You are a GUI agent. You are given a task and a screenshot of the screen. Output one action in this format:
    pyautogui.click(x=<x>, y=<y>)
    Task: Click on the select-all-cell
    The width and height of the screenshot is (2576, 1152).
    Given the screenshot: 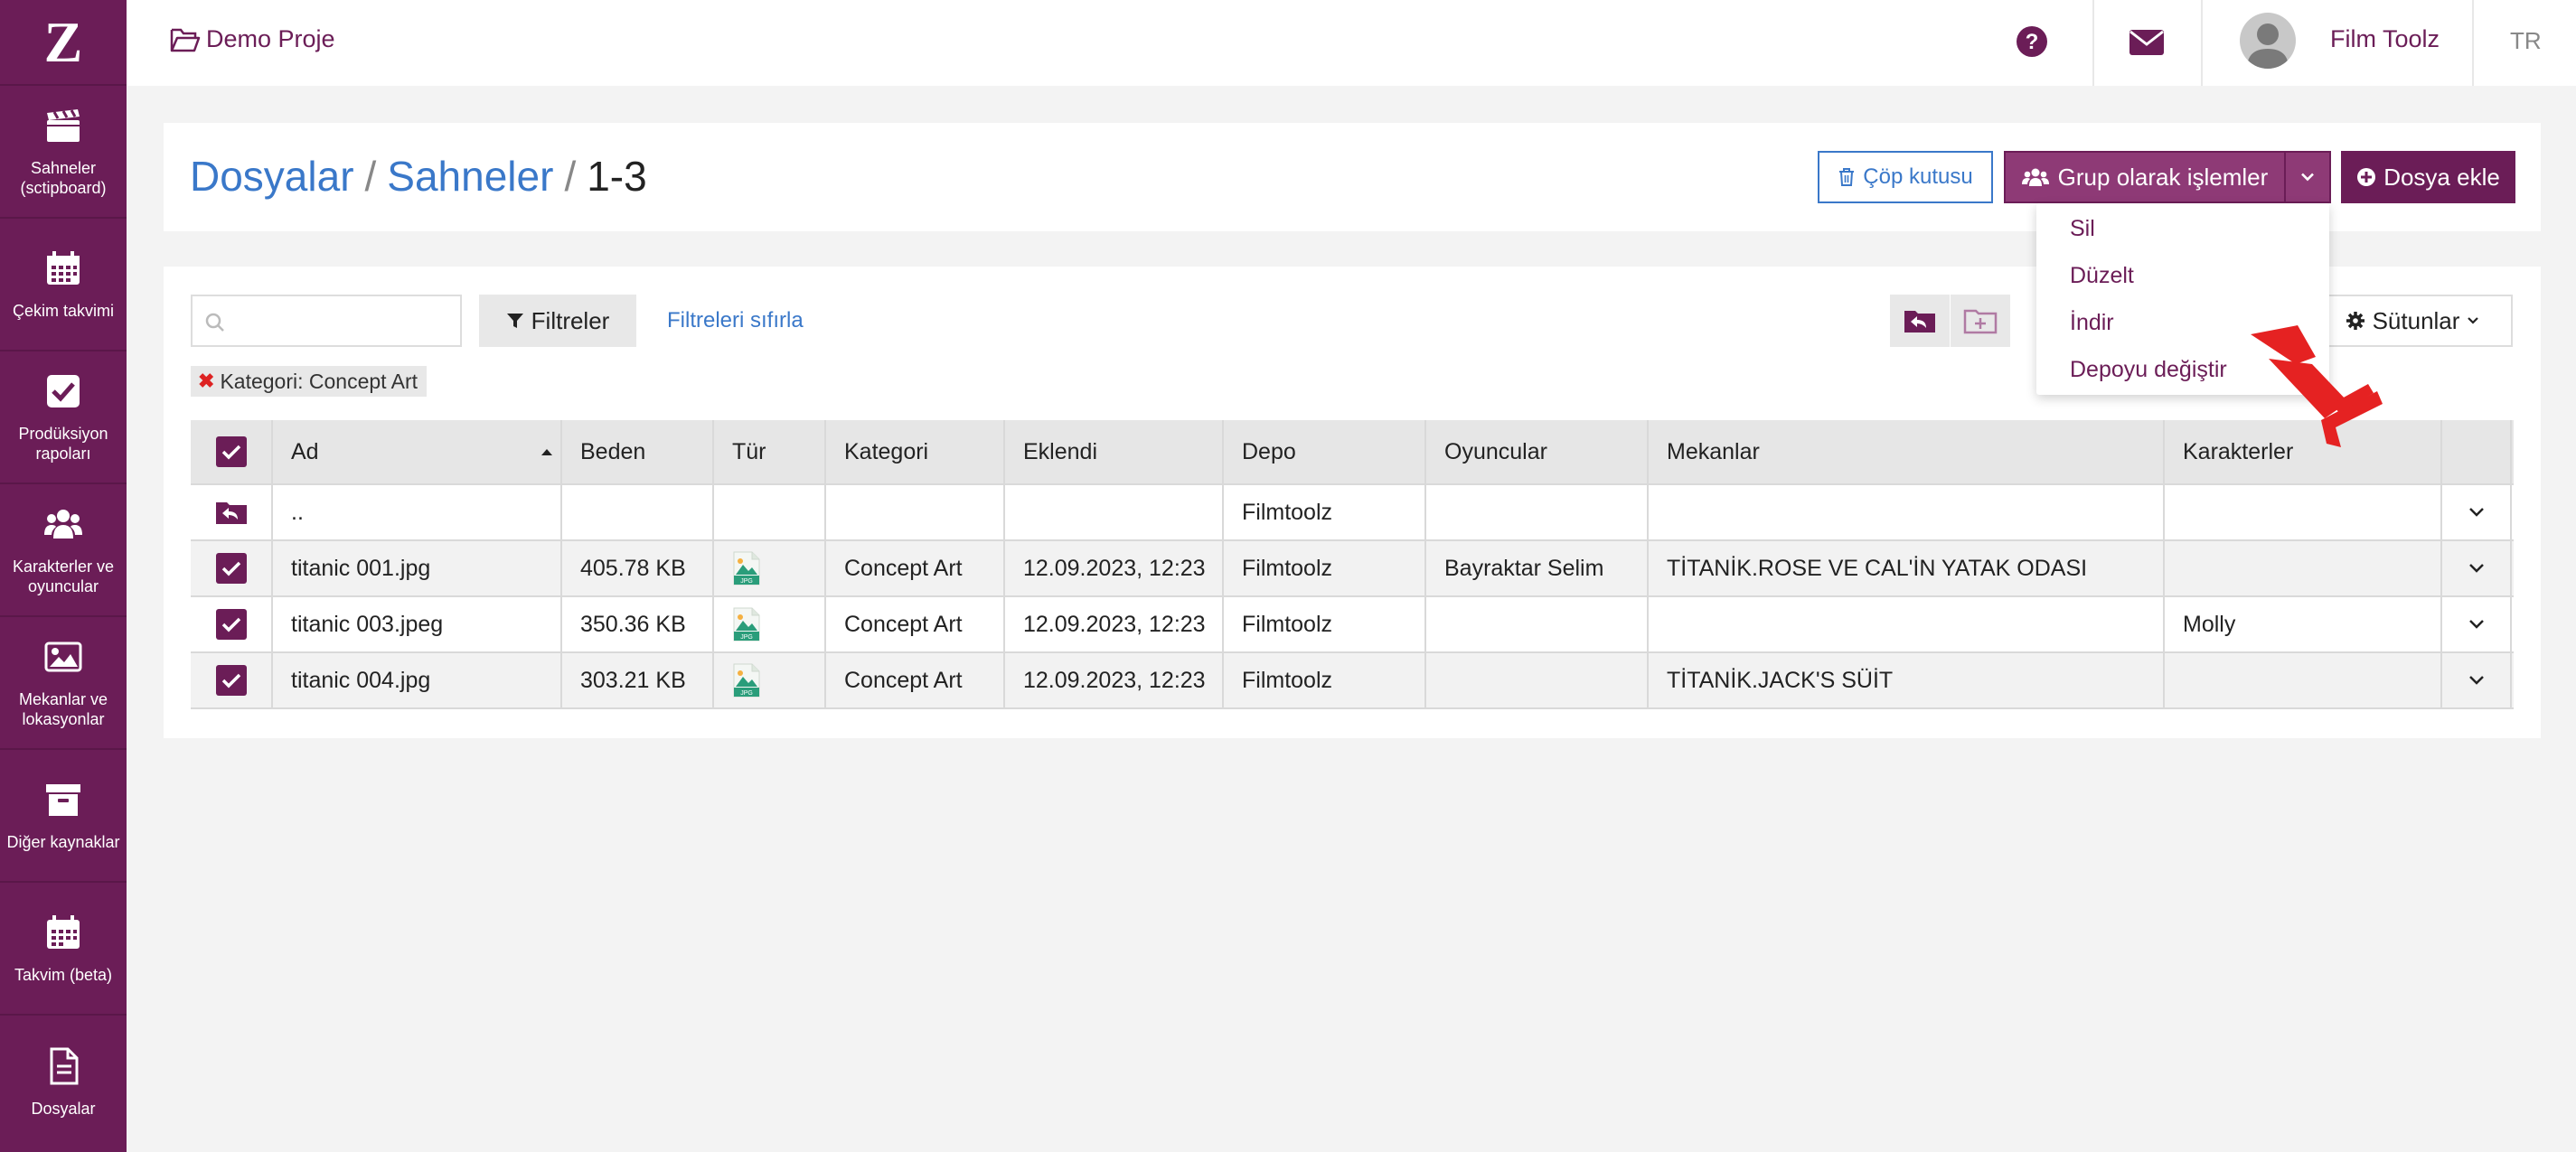 What is the action you would take?
    pyautogui.click(x=232, y=451)
    